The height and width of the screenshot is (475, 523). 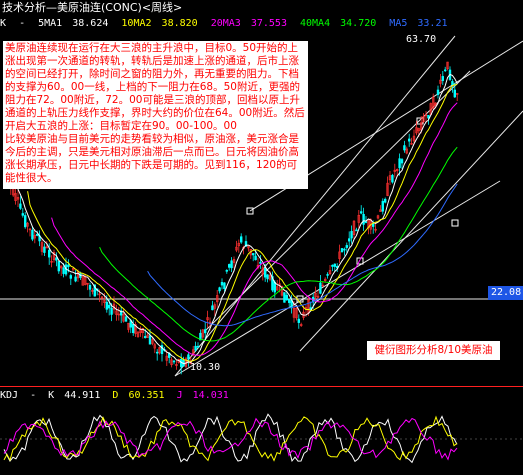 I want to click on kdj-indicator-bar: KDJ - K 44.911 D 60.351 J 14.031, so click(x=114, y=395).